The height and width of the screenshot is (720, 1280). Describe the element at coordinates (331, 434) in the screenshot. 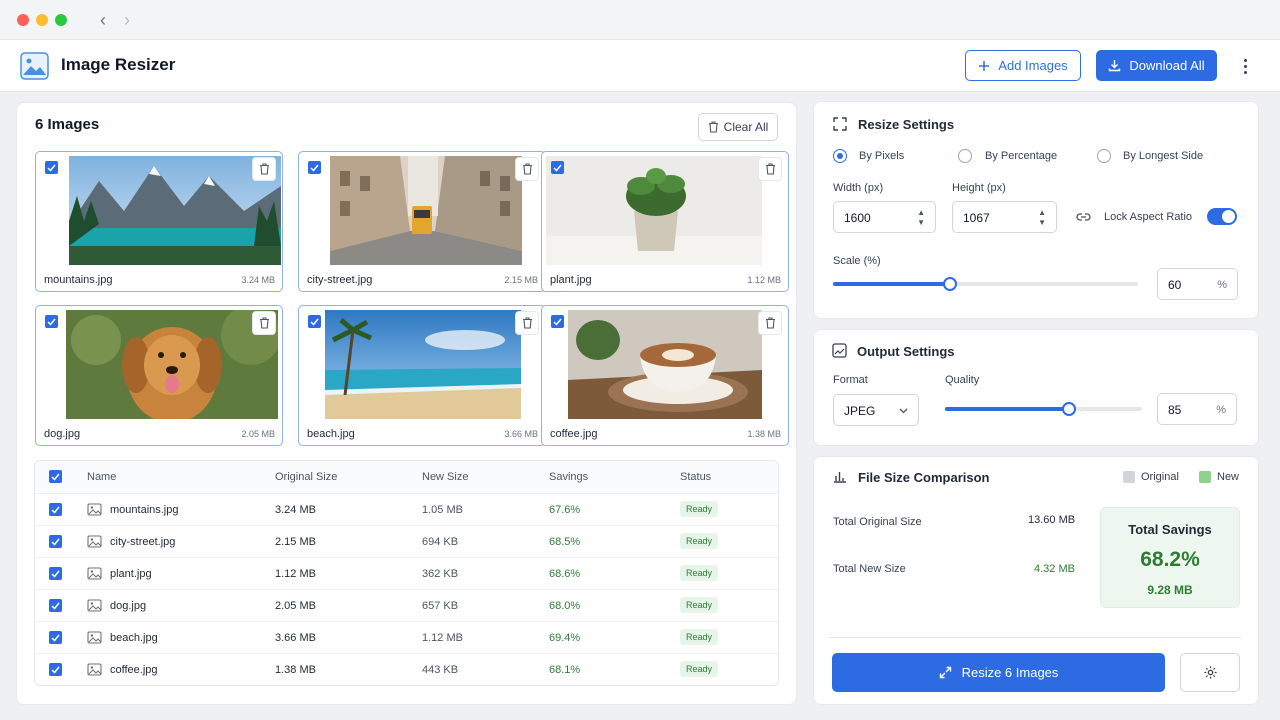

I see `card-filename: beach.jpg` at that location.